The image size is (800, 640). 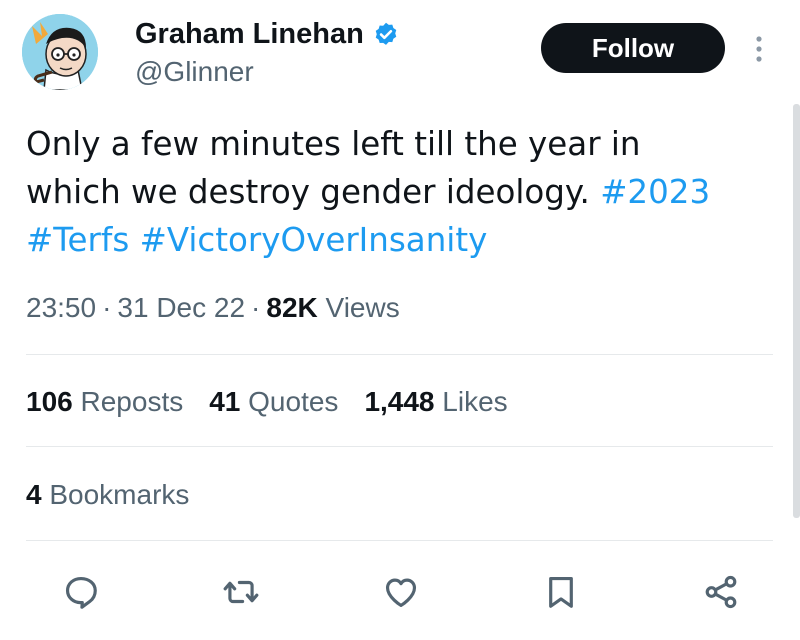 What do you see at coordinates (181, 307) in the screenshot?
I see `tweet-date: 31 Dec 22` at bounding box center [181, 307].